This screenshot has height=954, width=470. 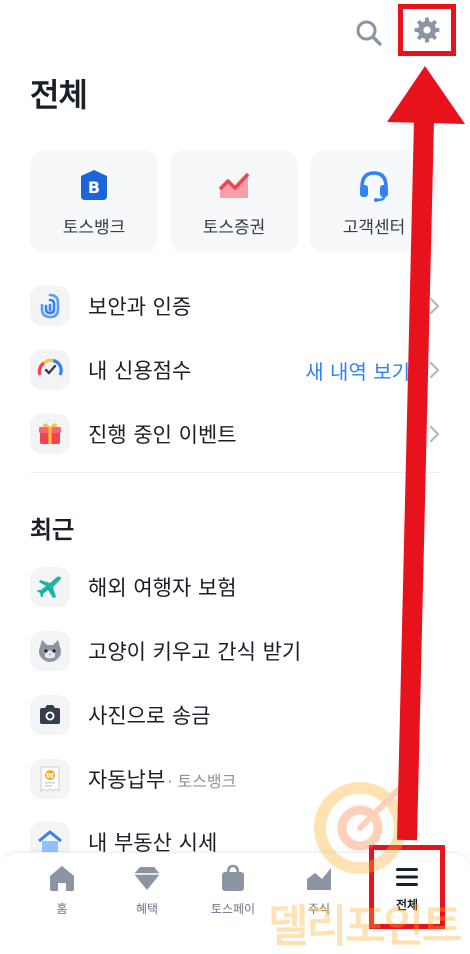 I want to click on tab-tosspay: 토스페이, so click(x=233, y=897).